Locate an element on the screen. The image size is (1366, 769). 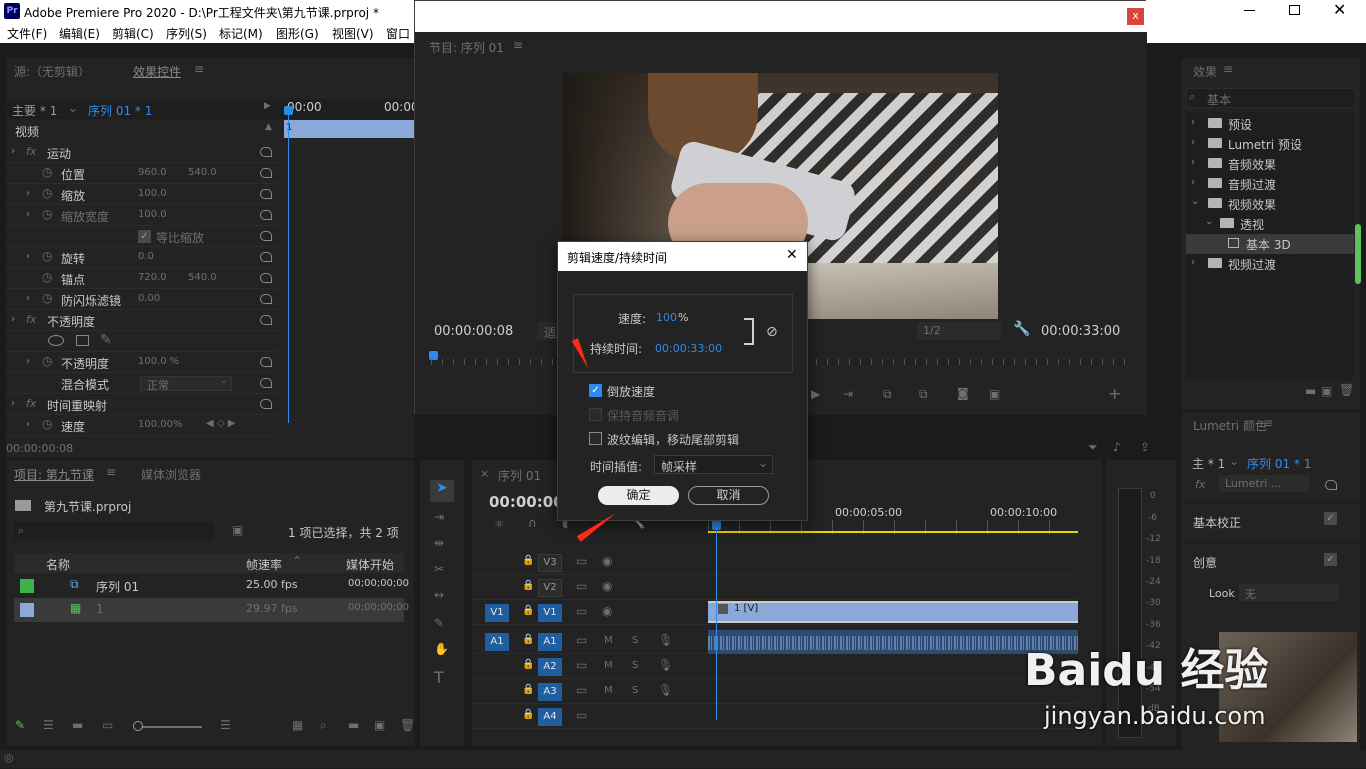
project-row: ⧉ 序列 01 25.00 fps 00;00;00;00 is located at coordinates (211, 586).